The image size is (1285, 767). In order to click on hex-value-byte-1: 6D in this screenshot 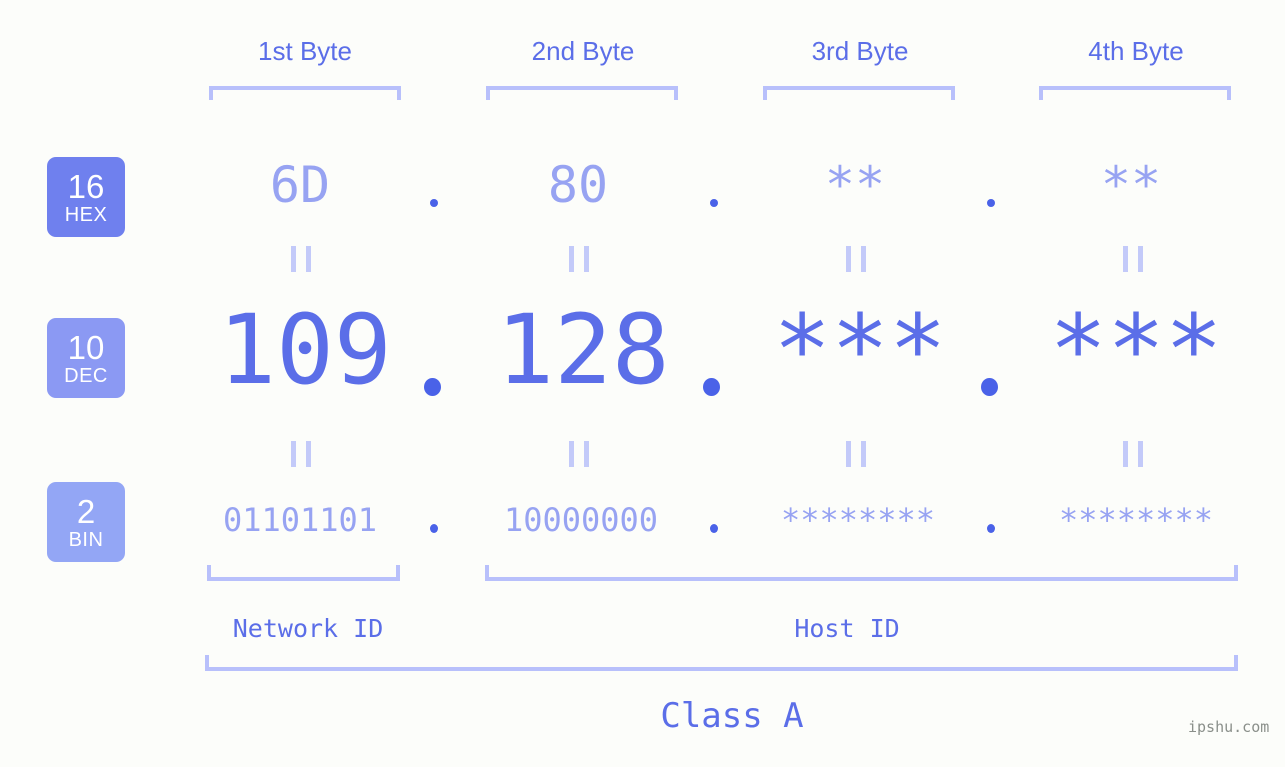, I will do `click(300, 185)`.